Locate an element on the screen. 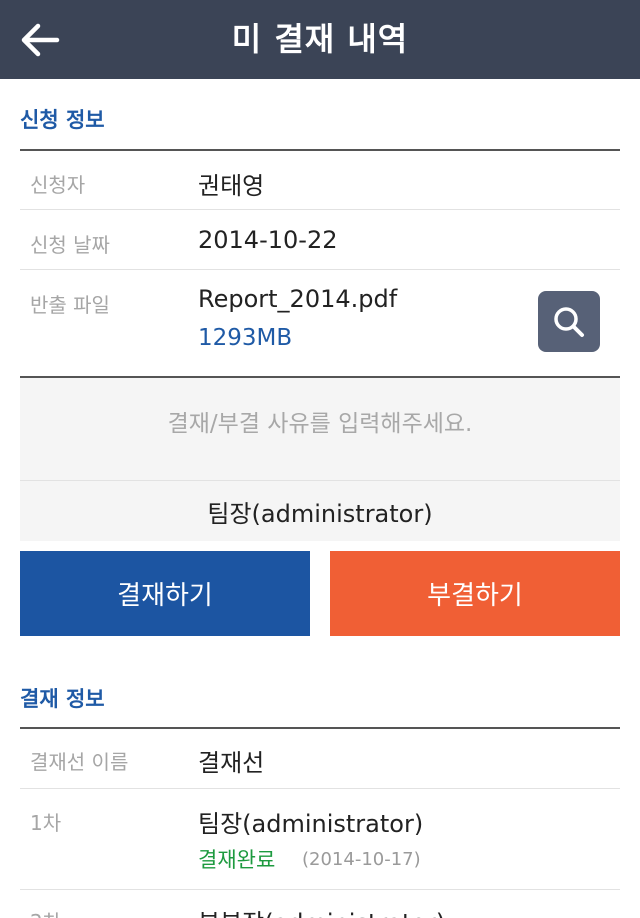  page-title: 미 결재 내역 is located at coordinates (320, 39).